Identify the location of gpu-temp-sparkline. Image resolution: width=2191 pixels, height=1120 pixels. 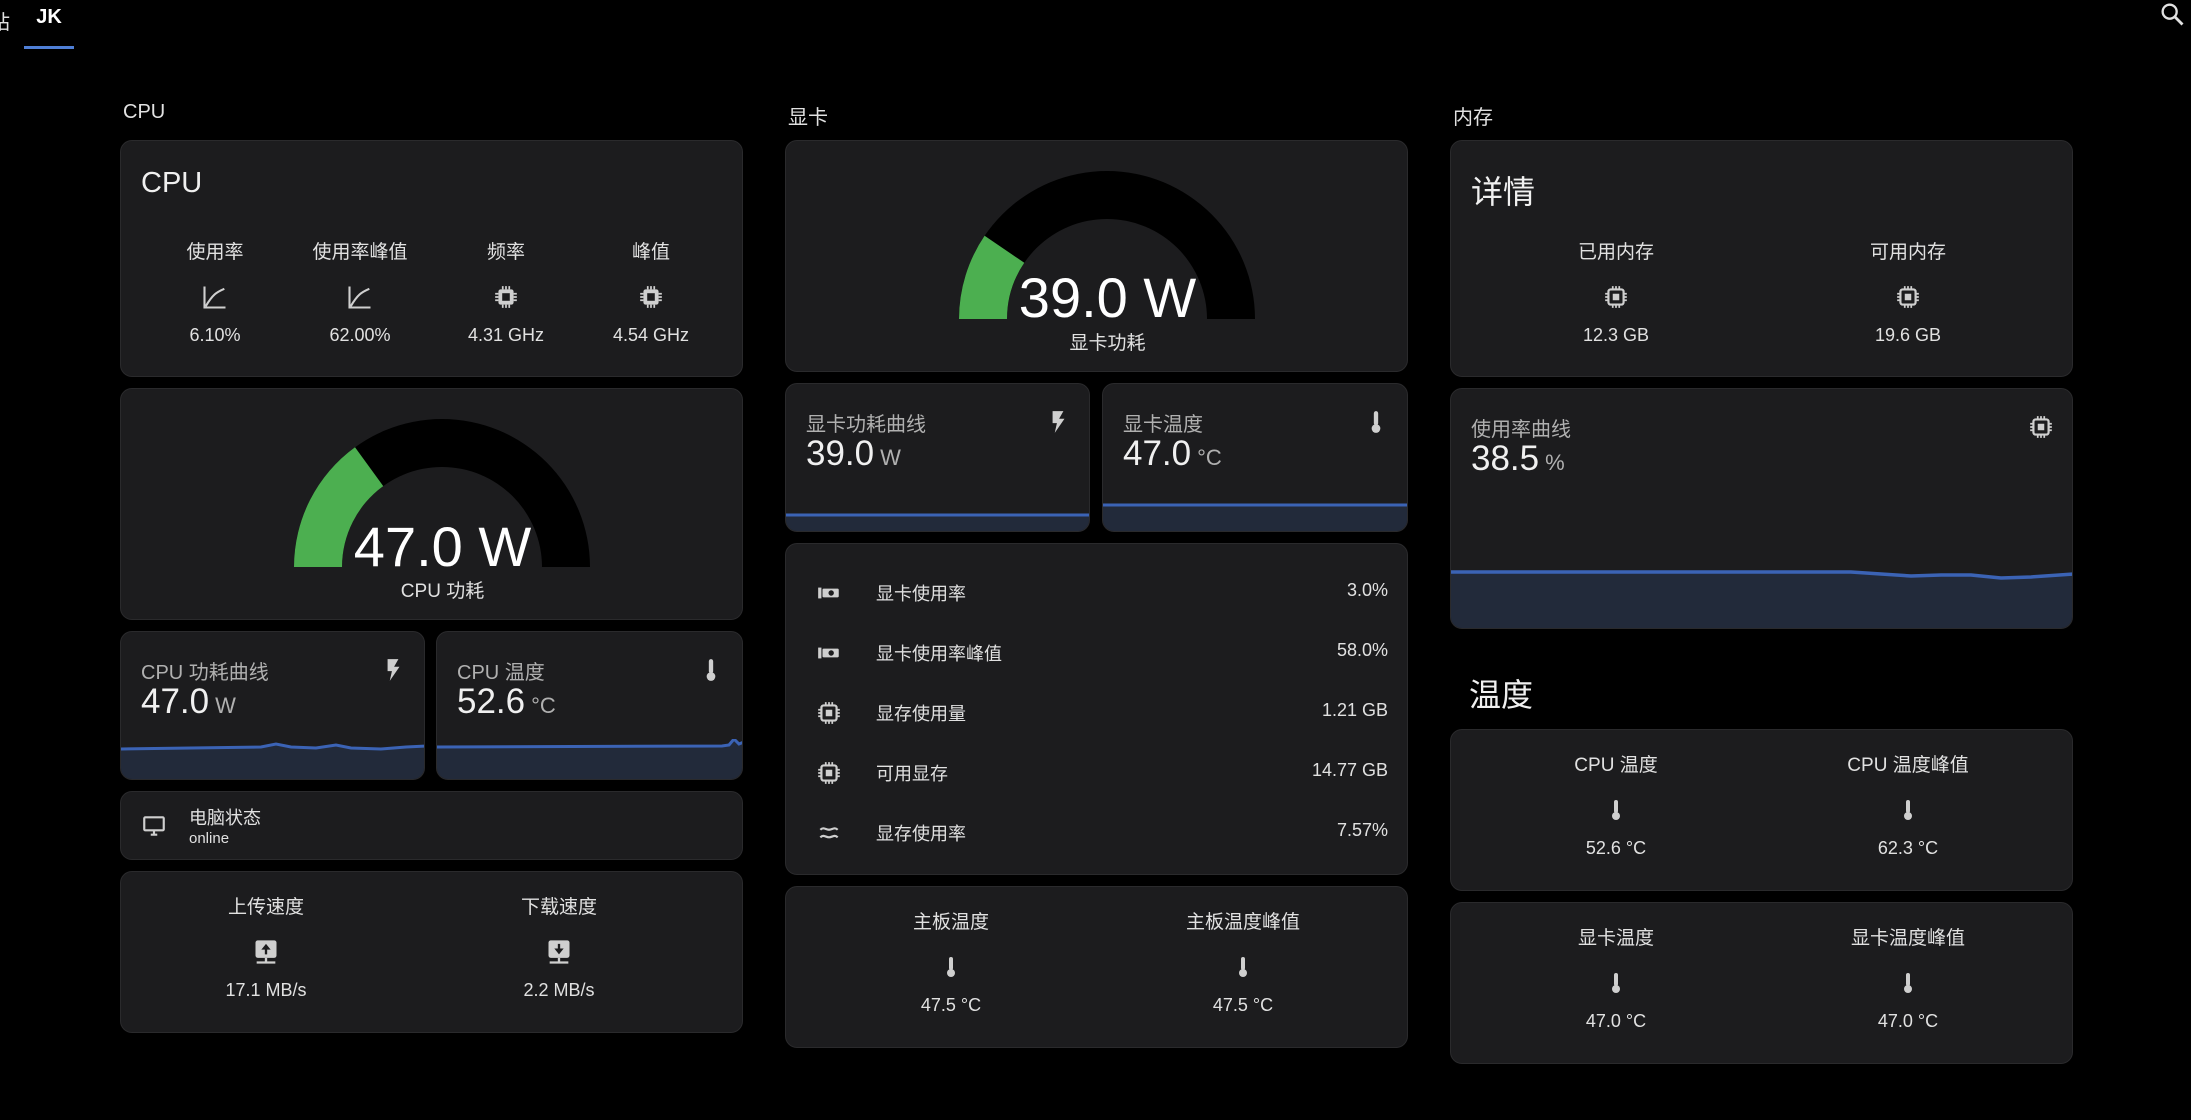
(1255, 517).